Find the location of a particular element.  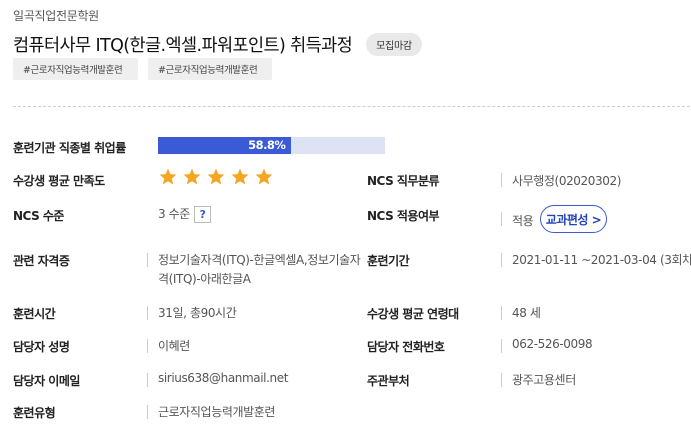

cert-value-line2: 격(ITQ)-아래한글A is located at coordinates (204, 279).